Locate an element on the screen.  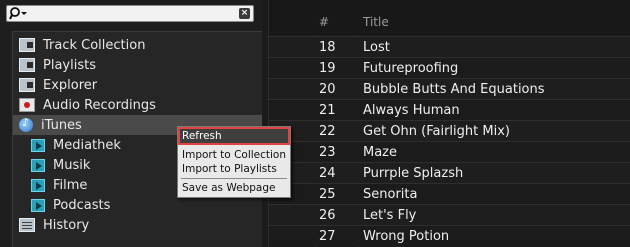
menu-item-refresh: Refresh is located at coordinates (234, 136).